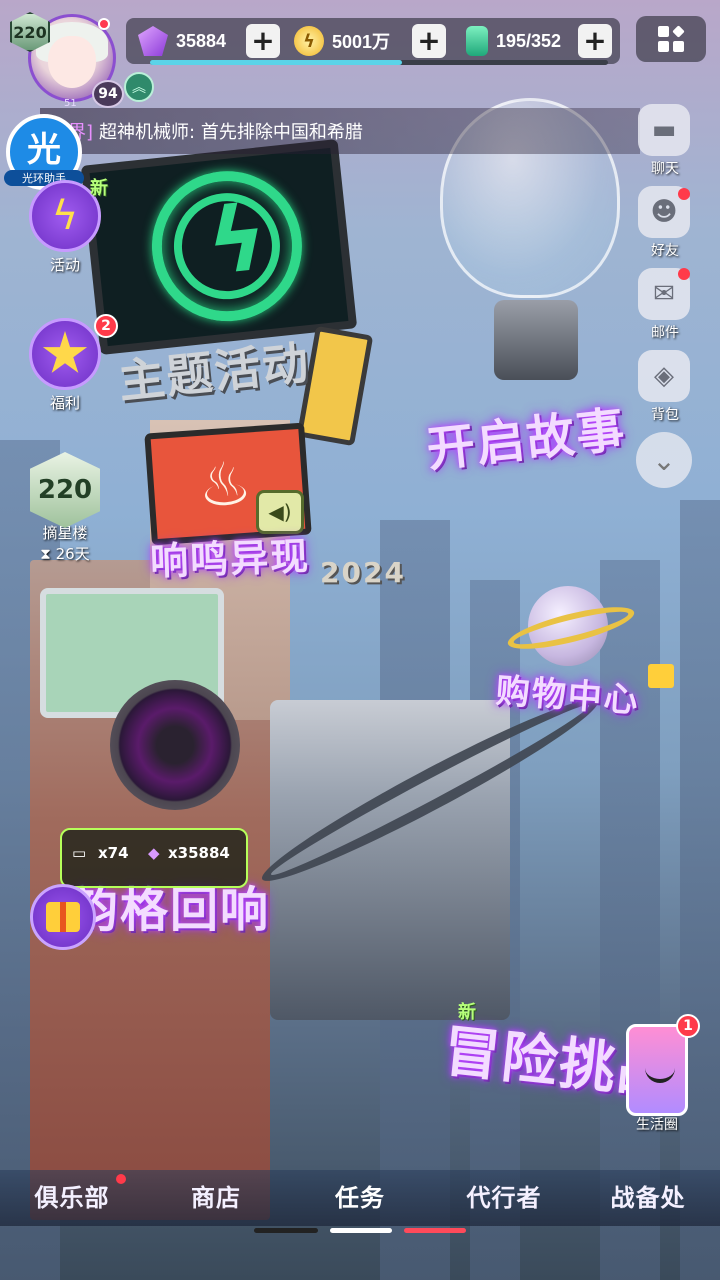 This screenshot has width=720, height=1280. What do you see at coordinates (536, 340) in the screenshot?
I see `balloon-base` at bounding box center [536, 340].